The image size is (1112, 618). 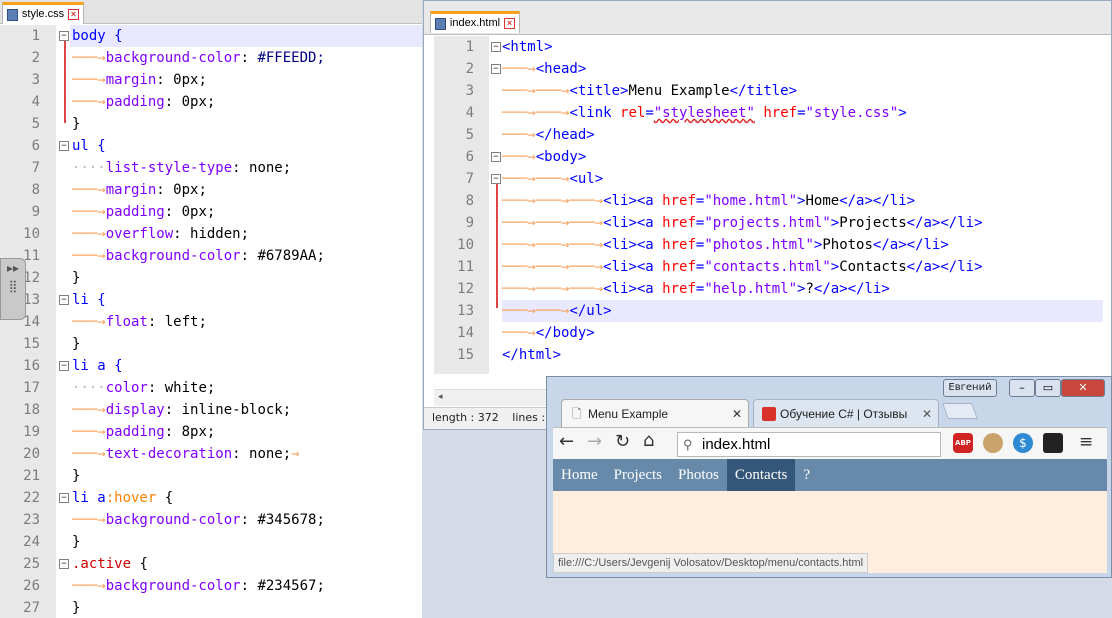 I want to click on reload-icon: ↻, so click(x=622, y=441).